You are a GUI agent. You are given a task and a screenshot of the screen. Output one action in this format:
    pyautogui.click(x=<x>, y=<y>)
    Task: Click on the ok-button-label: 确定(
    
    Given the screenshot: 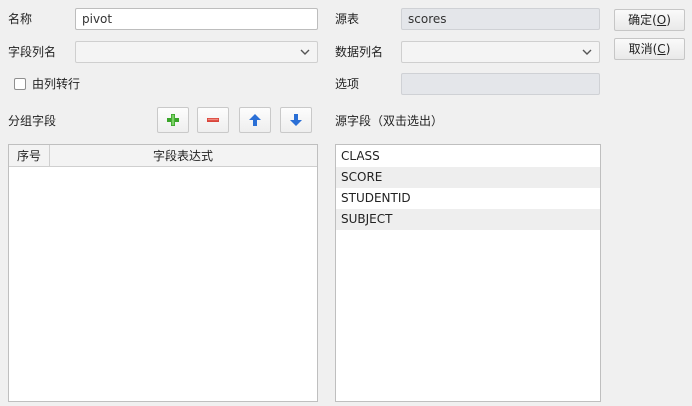 What is the action you would take?
    pyautogui.click(x=642, y=20)
    